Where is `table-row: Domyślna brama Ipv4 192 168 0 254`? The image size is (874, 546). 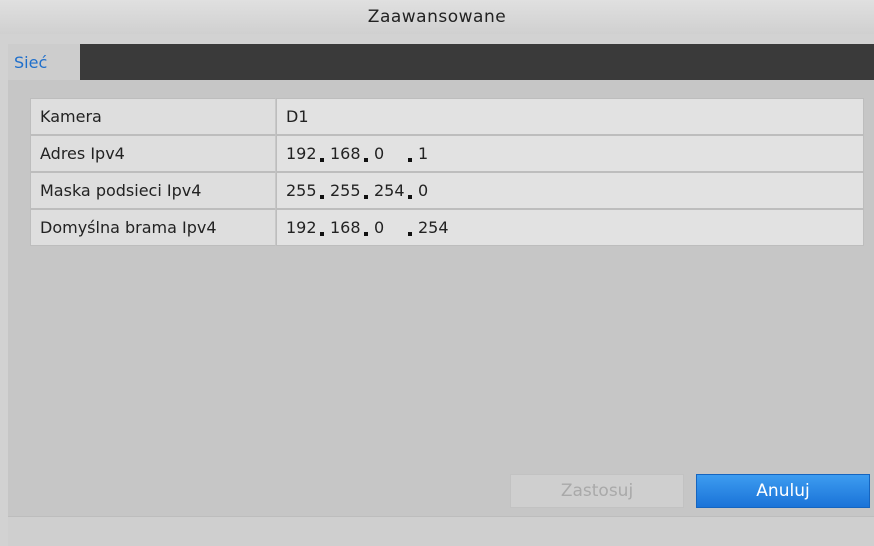 table-row: Domyślna brama Ipv4 192 168 0 254 is located at coordinates (447, 227).